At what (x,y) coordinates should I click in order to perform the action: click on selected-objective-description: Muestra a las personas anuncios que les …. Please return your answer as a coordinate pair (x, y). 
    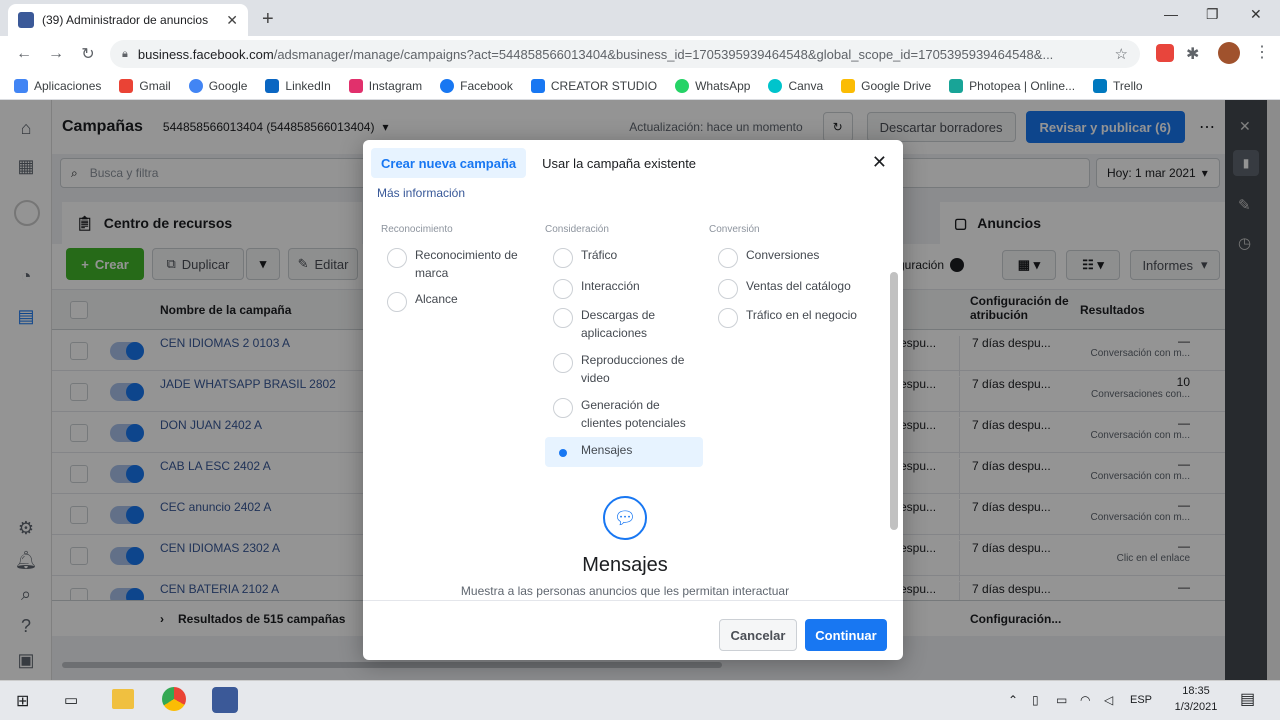
    Looking at the image, I should click on (625, 591).